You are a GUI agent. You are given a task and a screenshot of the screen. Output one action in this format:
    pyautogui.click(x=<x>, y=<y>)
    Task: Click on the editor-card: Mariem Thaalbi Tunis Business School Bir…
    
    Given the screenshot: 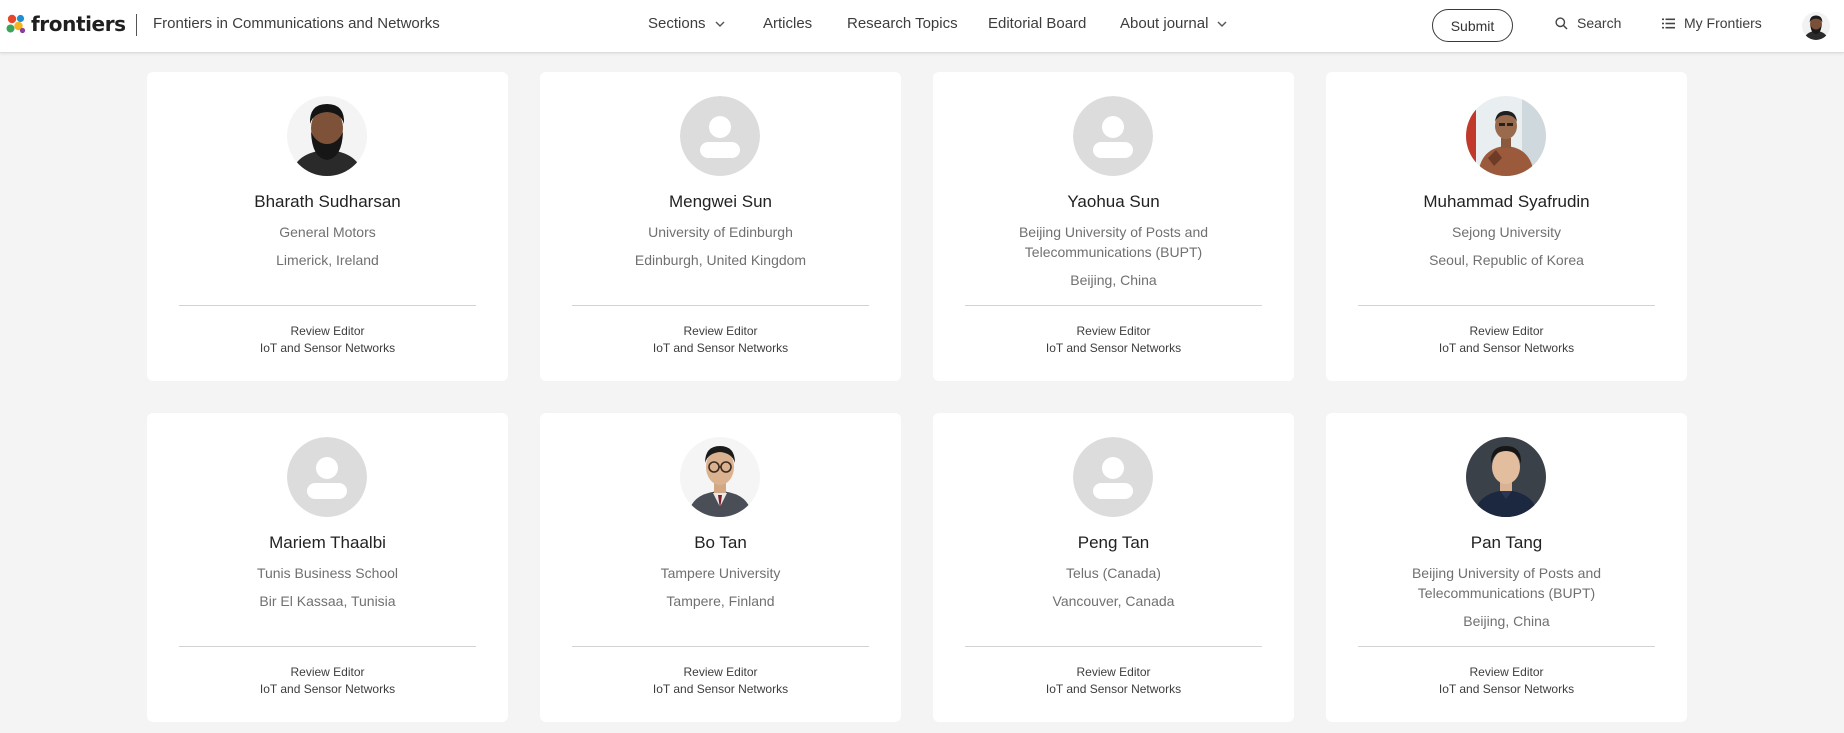 What is the action you would take?
    pyautogui.click(x=327, y=567)
    